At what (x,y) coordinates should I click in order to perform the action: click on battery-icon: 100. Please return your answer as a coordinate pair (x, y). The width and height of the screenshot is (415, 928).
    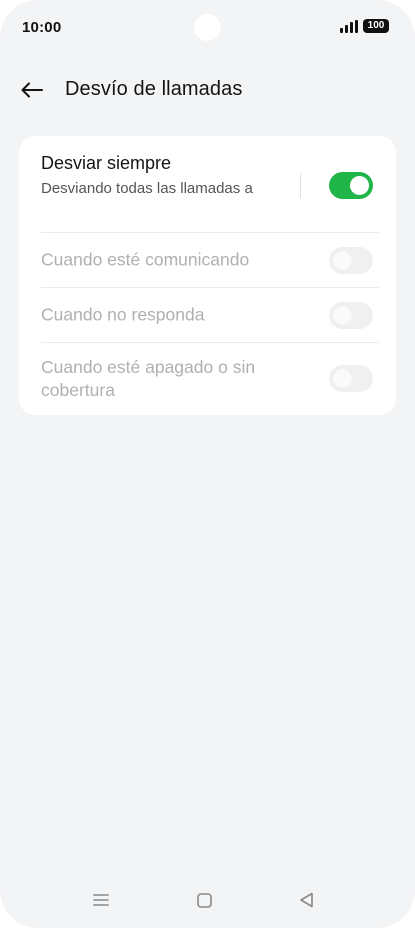
    Looking at the image, I should click on (376, 26).